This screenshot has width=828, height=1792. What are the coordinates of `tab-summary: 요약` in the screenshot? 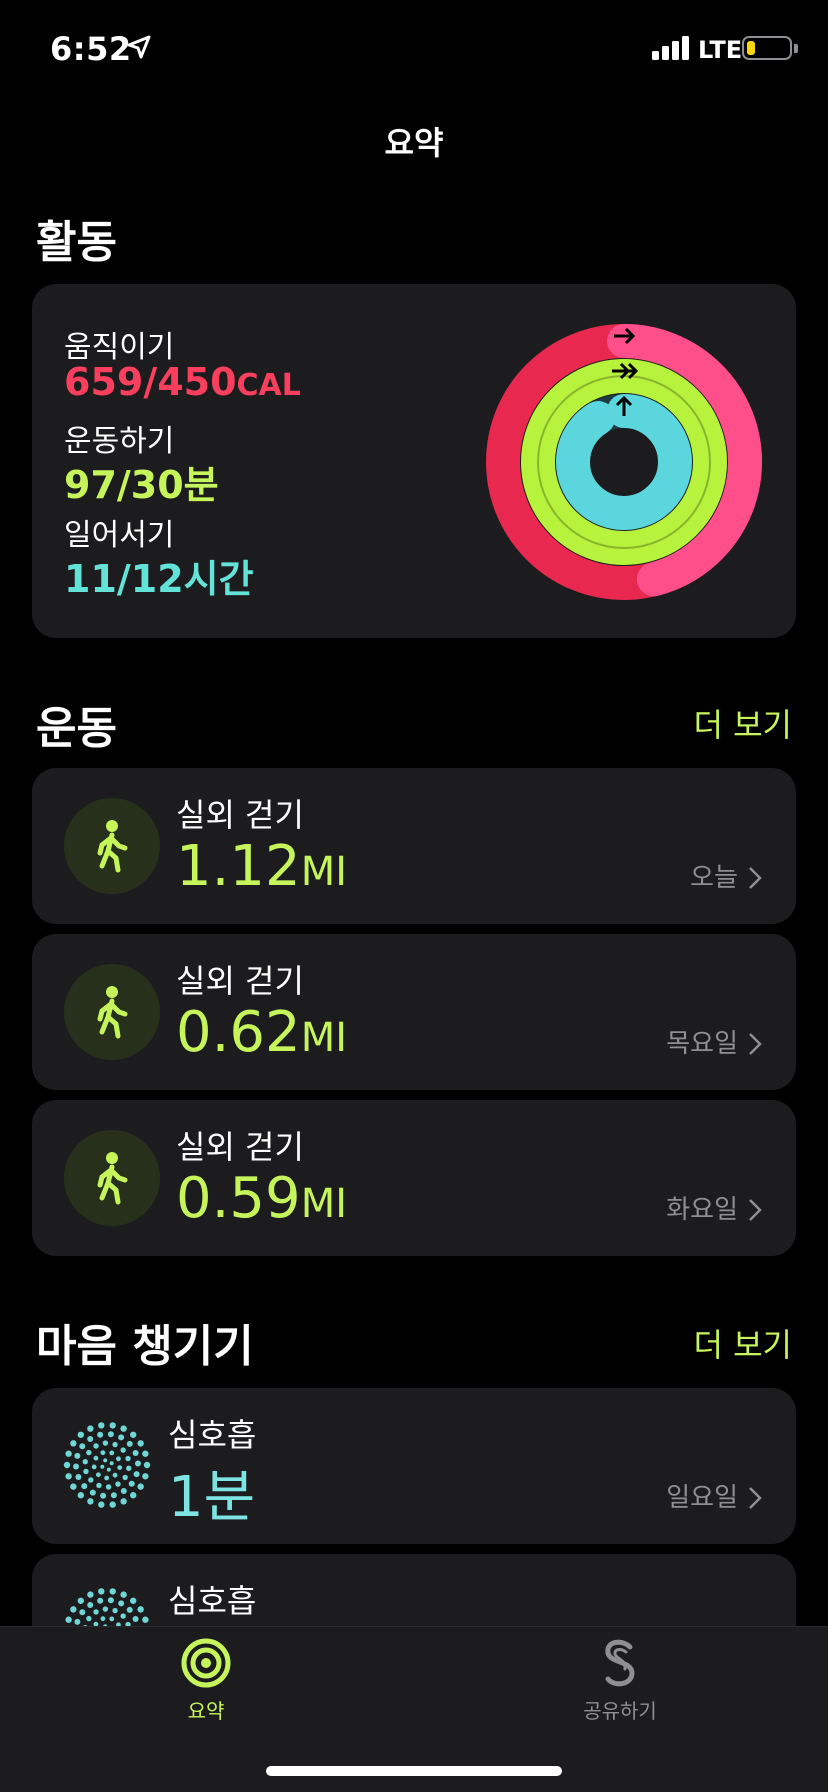 It's located at (206, 1680).